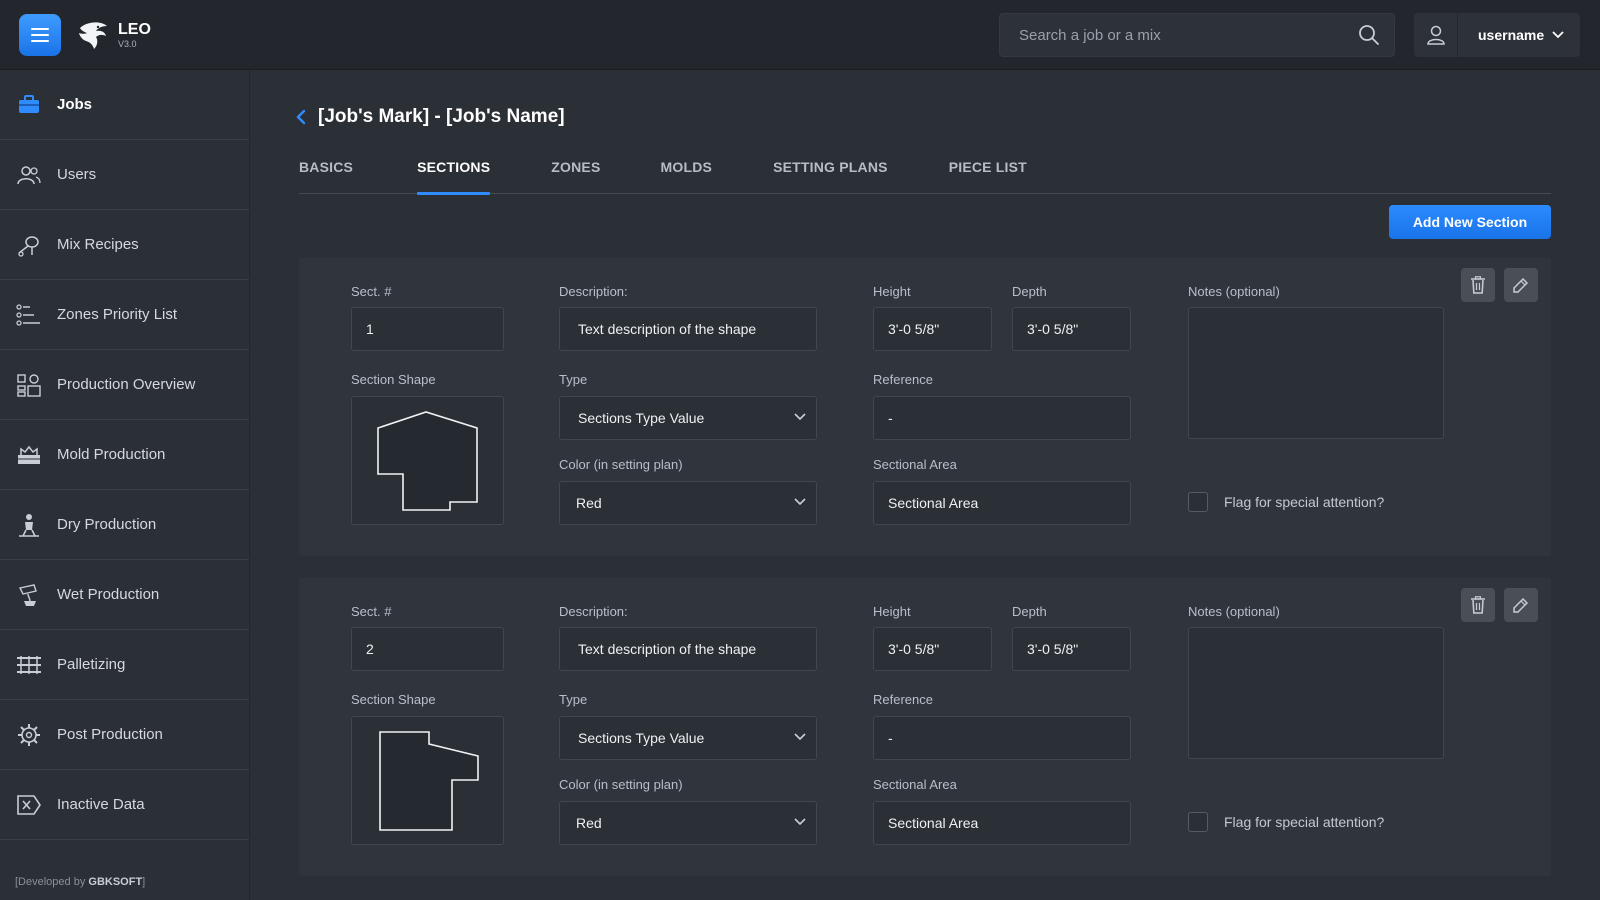 Image resolution: width=1600 pixels, height=900 pixels. What do you see at coordinates (29, 525) in the screenshot?
I see `worker-icon` at bounding box center [29, 525].